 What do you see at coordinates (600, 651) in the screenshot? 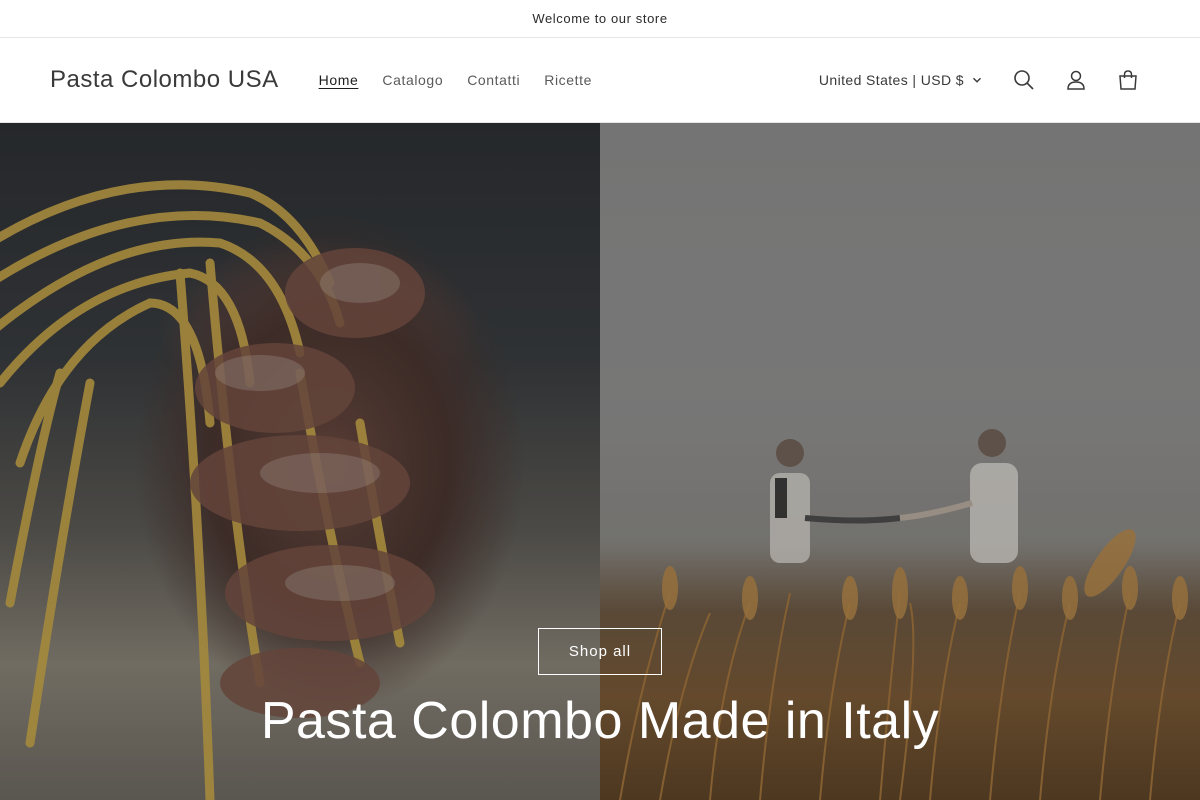
I see `shop-all-button: Shop all` at bounding box center [600, 651].